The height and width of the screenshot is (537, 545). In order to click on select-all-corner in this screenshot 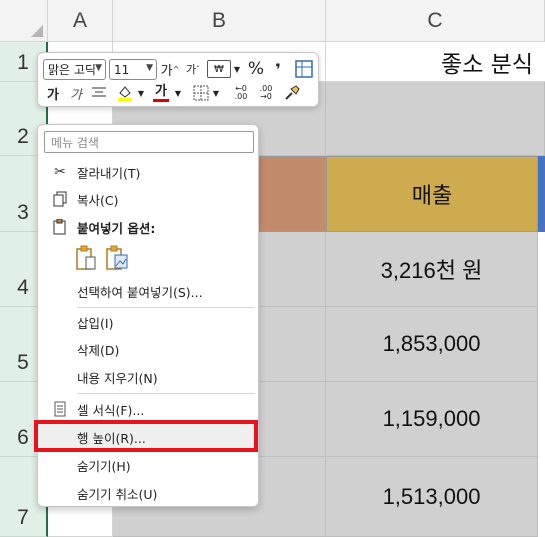, I will do `click(24, 21)`.